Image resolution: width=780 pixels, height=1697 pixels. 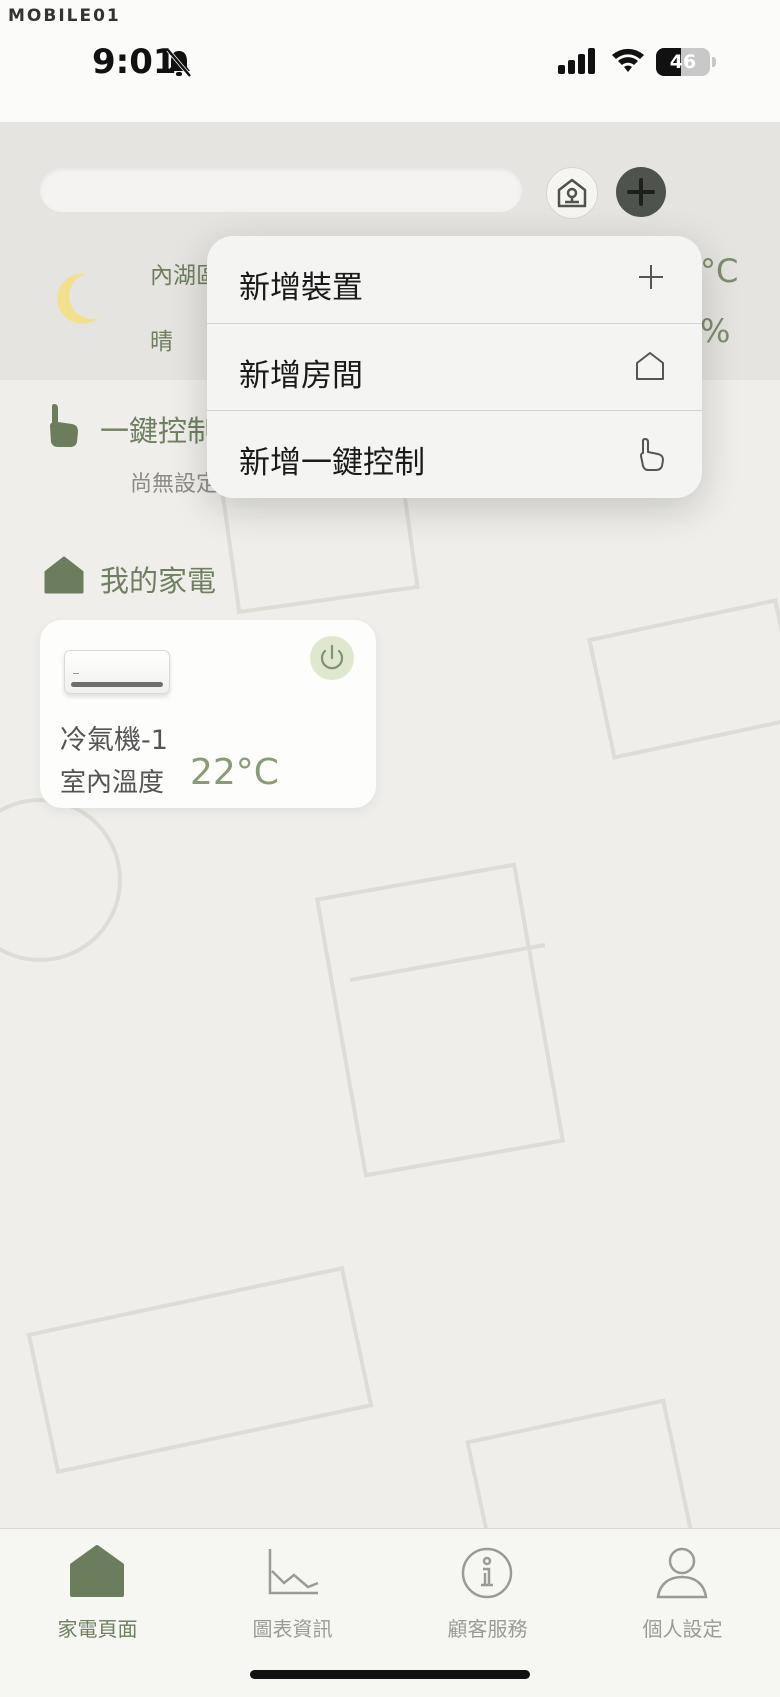 I want to click on chart-icon, so click(x=293, y=1572).